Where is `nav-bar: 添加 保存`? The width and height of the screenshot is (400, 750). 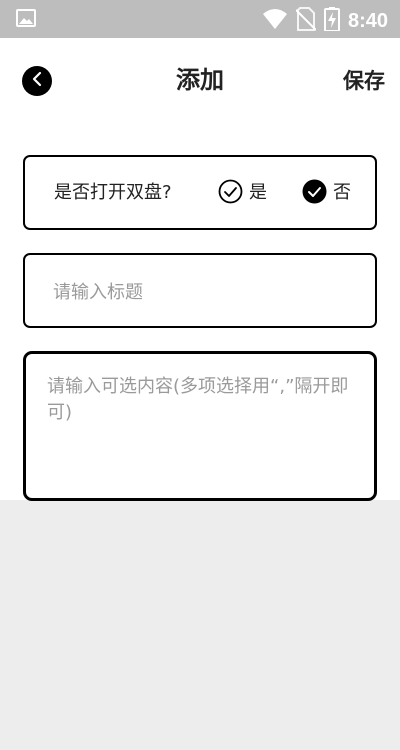
nav-bar: 添加 保存 is located at coordinates (200, 81).